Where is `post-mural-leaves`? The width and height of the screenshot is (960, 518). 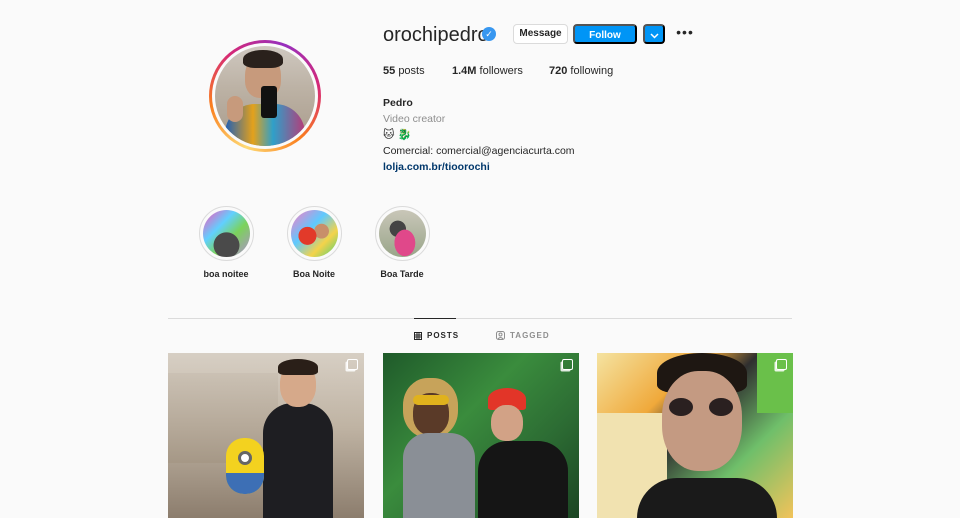 post-mural-leaves is located at coordinates (775, 383).